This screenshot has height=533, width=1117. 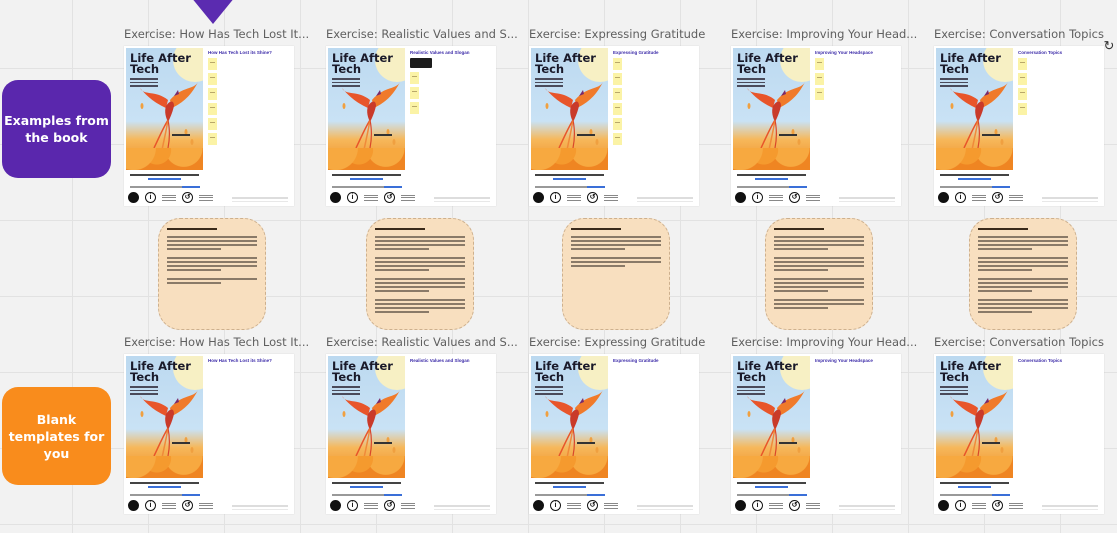 I want to click on cover-title-line2: Tech, so click(x=752, y=377).